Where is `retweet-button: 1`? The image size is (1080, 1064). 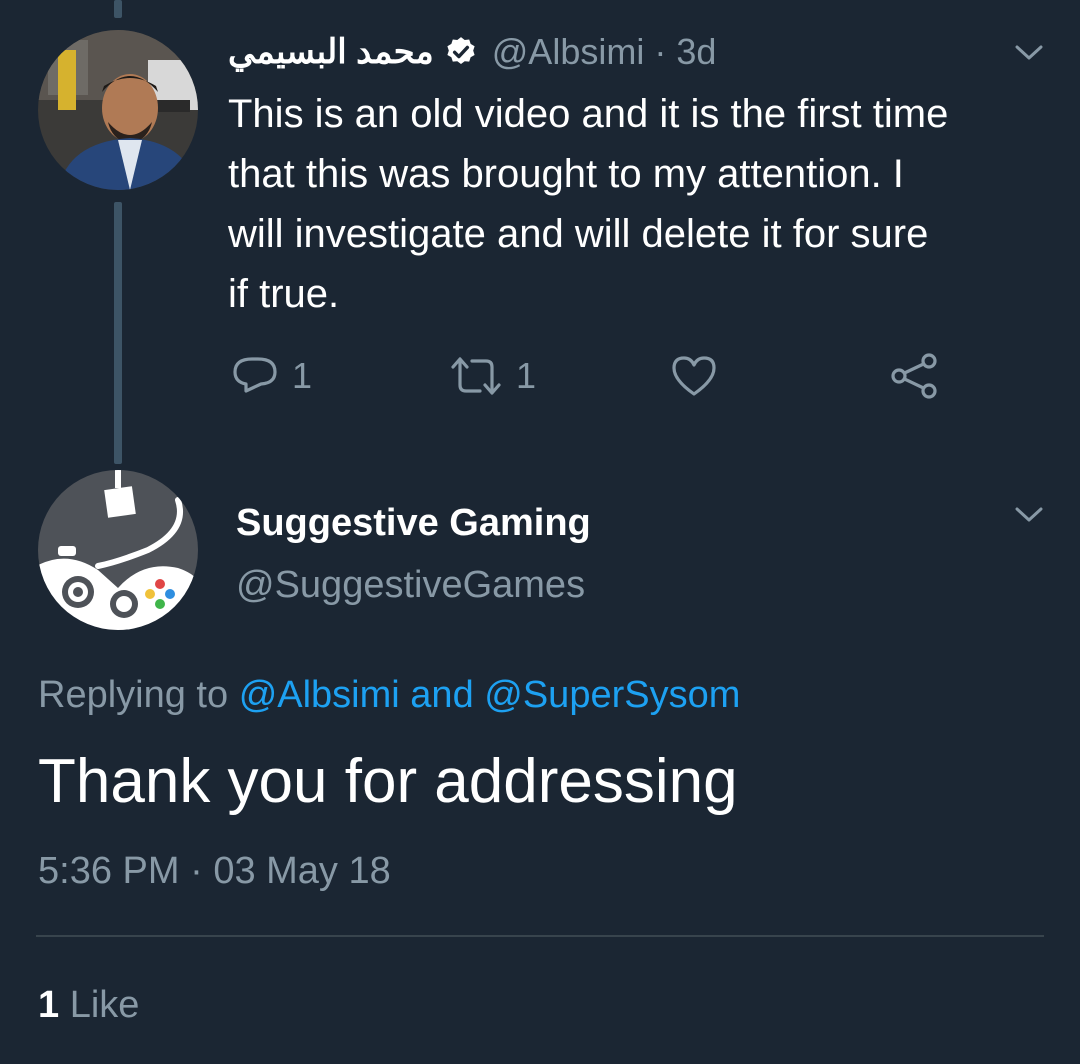
retweet-button: 1 is located at coordinates (493, 376).